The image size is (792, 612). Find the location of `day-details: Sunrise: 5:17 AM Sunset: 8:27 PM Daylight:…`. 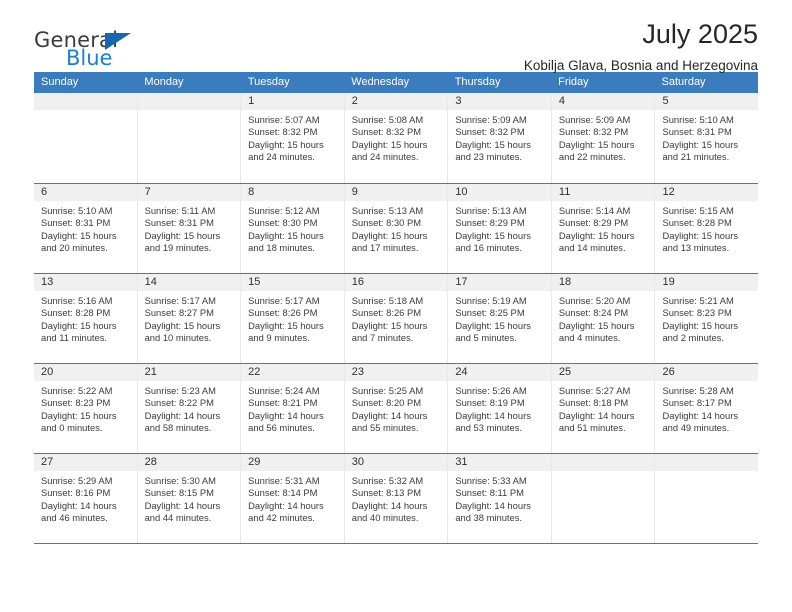

day-details: Sunrise: 5:17 AM Sunset: 8:27 PM Daylight:… is located at coordinates (189, 318).